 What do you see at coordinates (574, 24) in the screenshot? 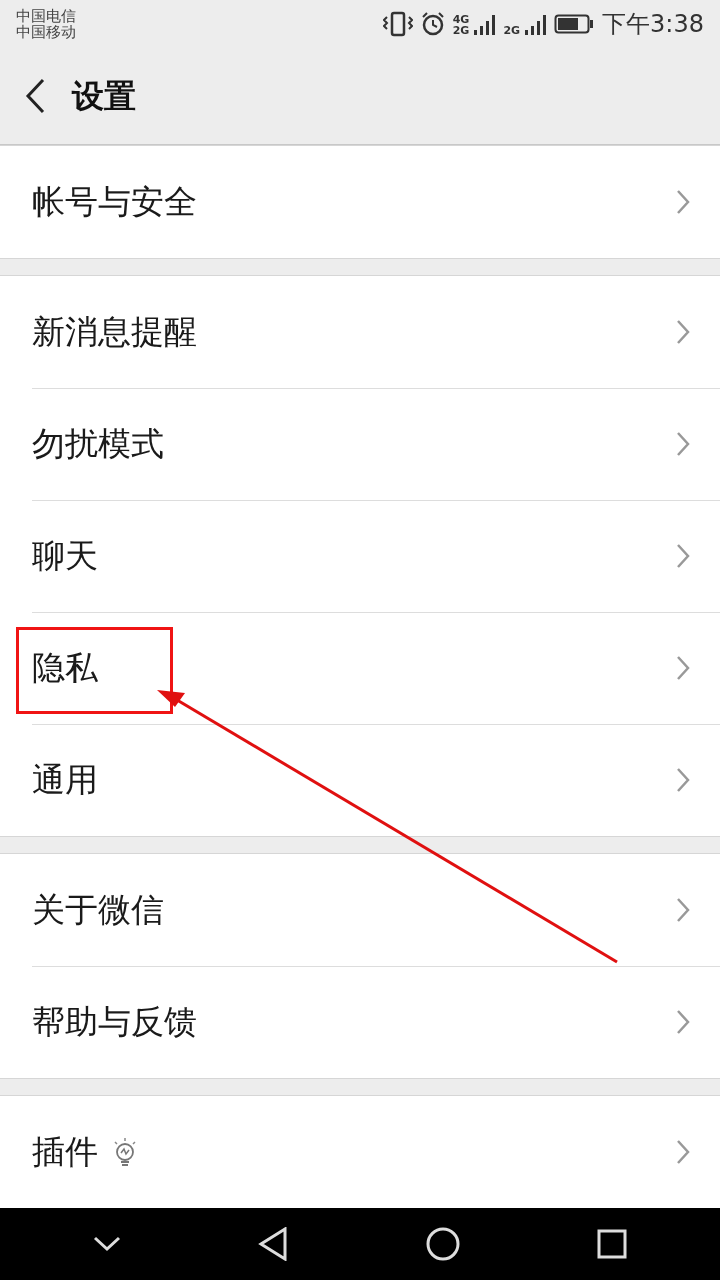
I see `battery-icon` at bounding box center [574, 24].